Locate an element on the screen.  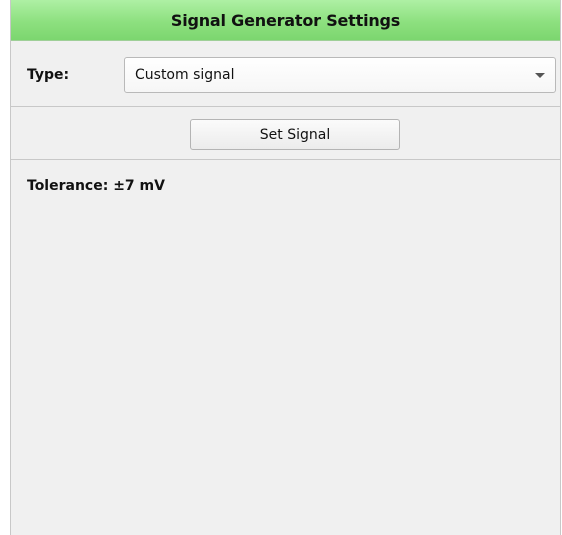
type-row: Type: Custom signal is located at coordinates (285, 74).